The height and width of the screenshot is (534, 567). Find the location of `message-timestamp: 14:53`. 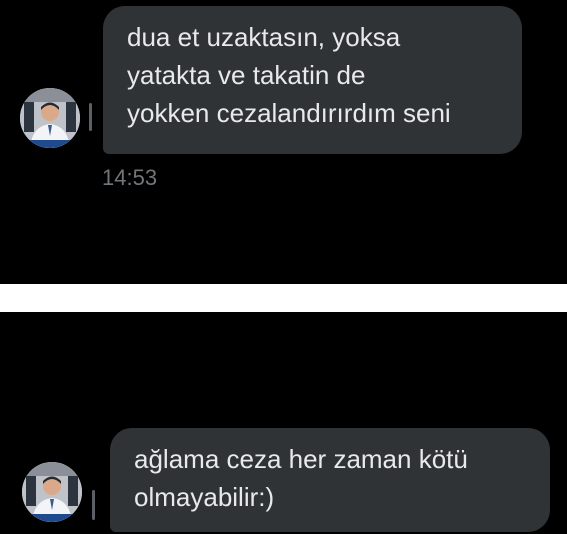

message-timestamp: 14:53 is located at coordinates (130, 177).